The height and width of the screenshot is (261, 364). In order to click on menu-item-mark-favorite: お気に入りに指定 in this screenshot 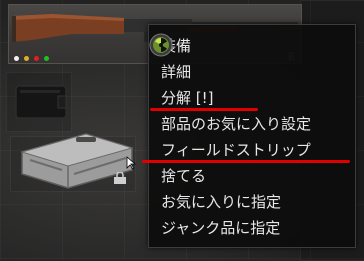, I will do `click(252, 202)`.